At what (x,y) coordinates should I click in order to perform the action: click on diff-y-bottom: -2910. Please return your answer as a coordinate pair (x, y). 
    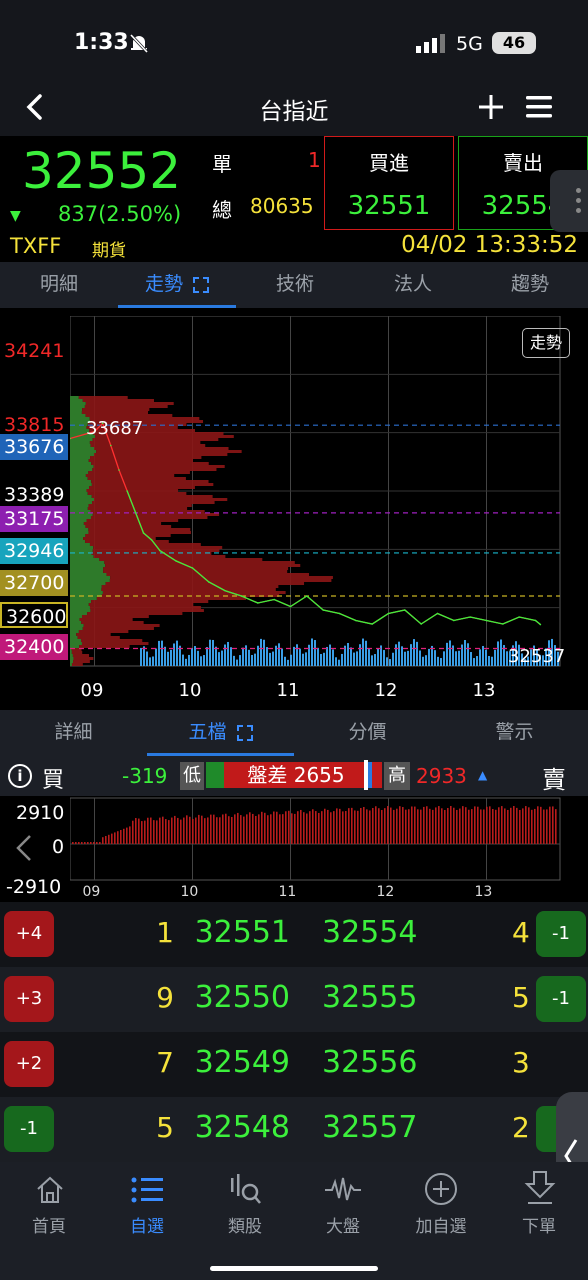
    Looking at the image, I should click on (34, 887).